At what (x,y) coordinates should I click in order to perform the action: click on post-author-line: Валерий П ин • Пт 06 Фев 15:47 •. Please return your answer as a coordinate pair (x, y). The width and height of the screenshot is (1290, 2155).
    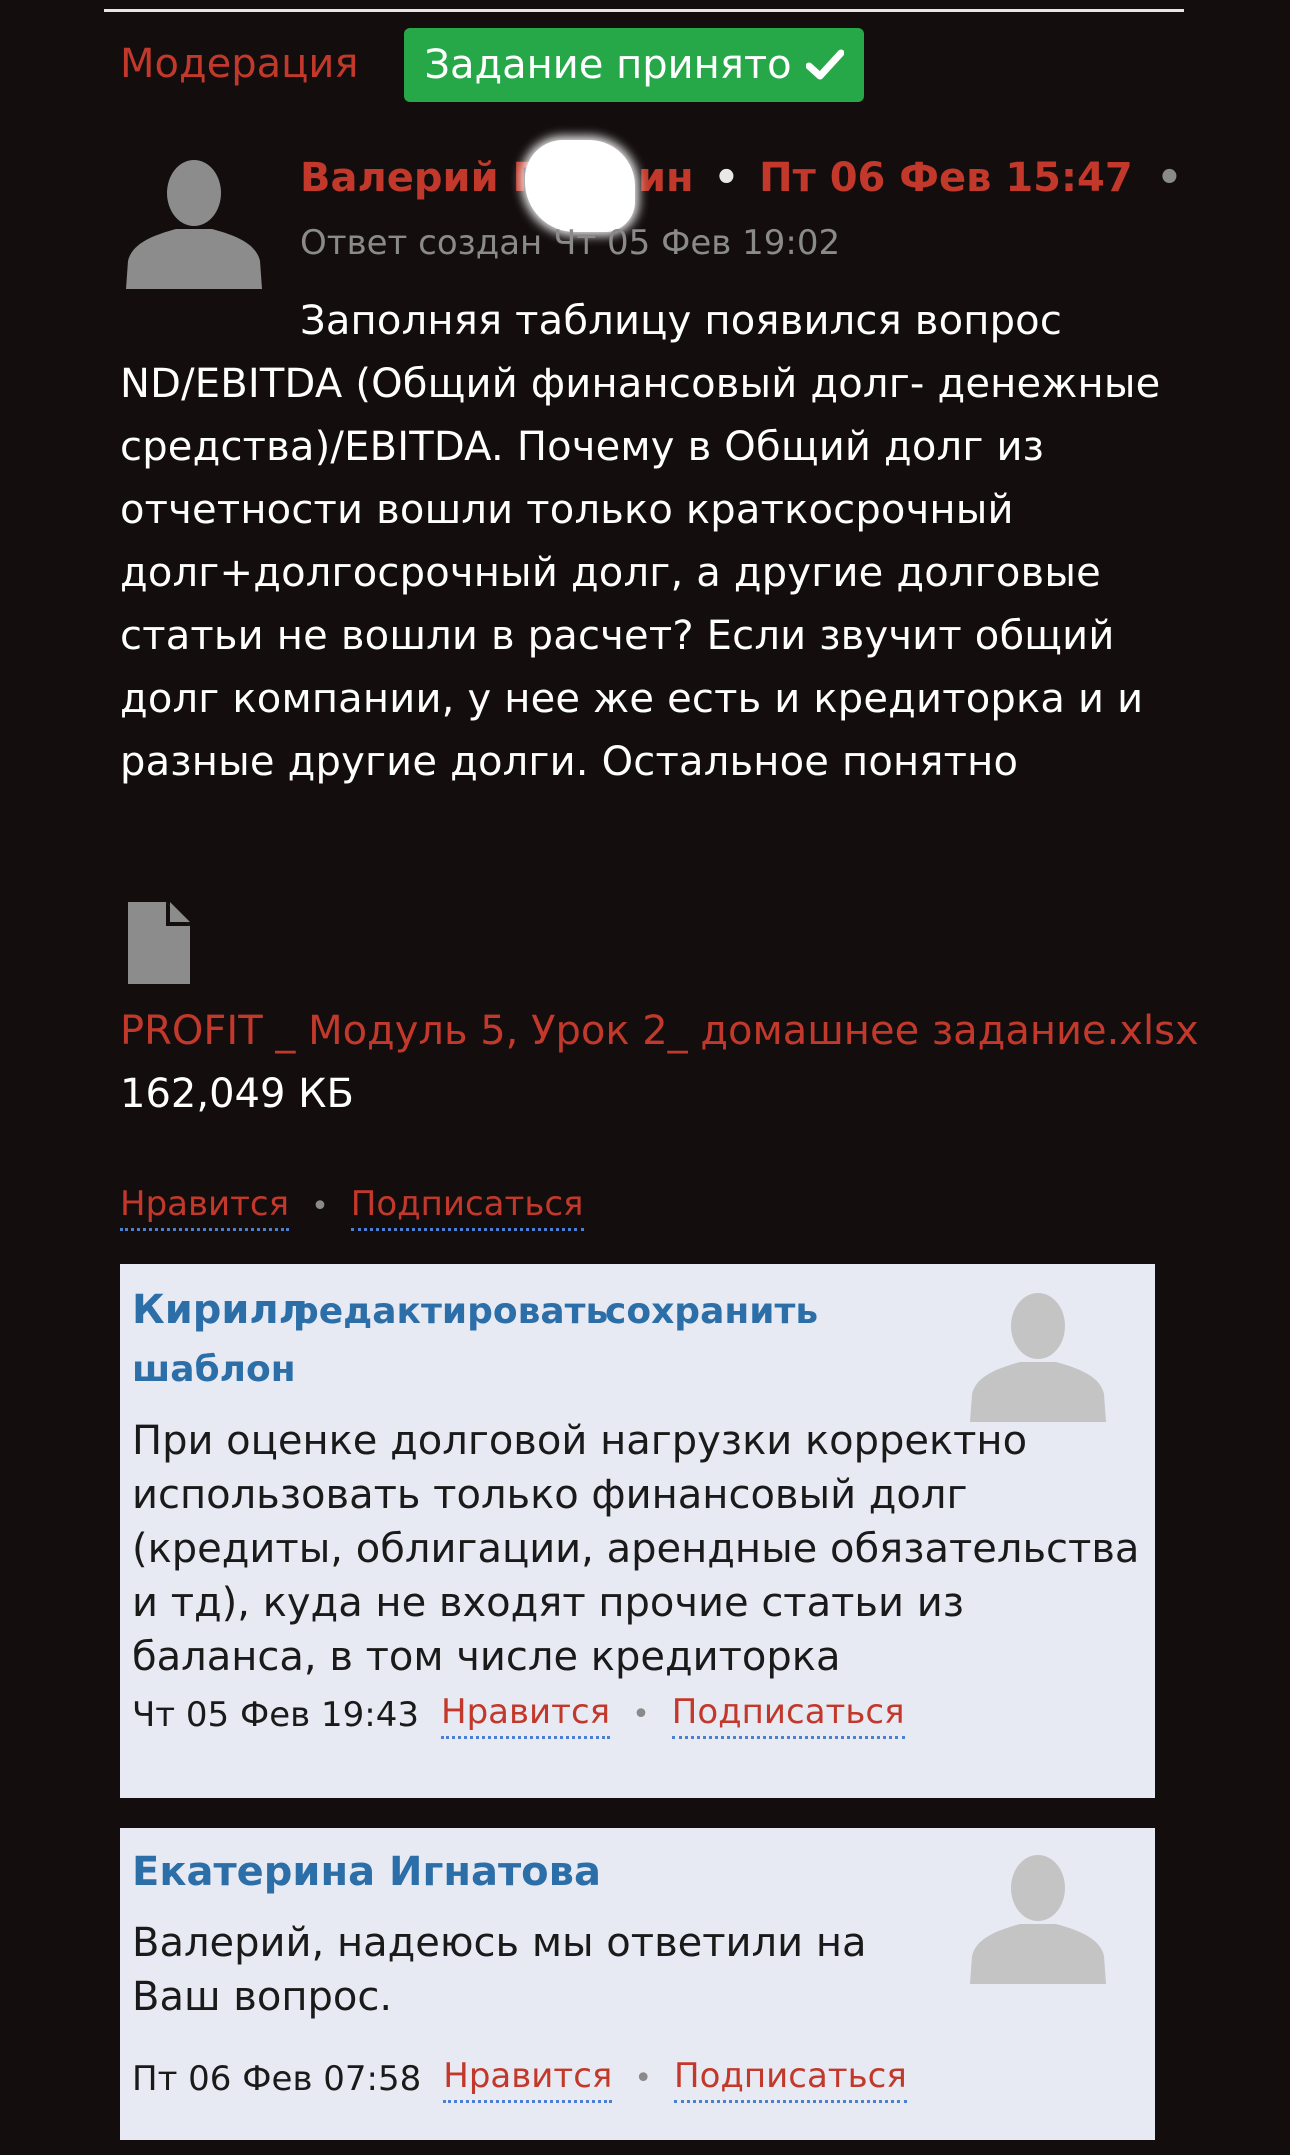
    Looking at the image, I should click on (741, 178).